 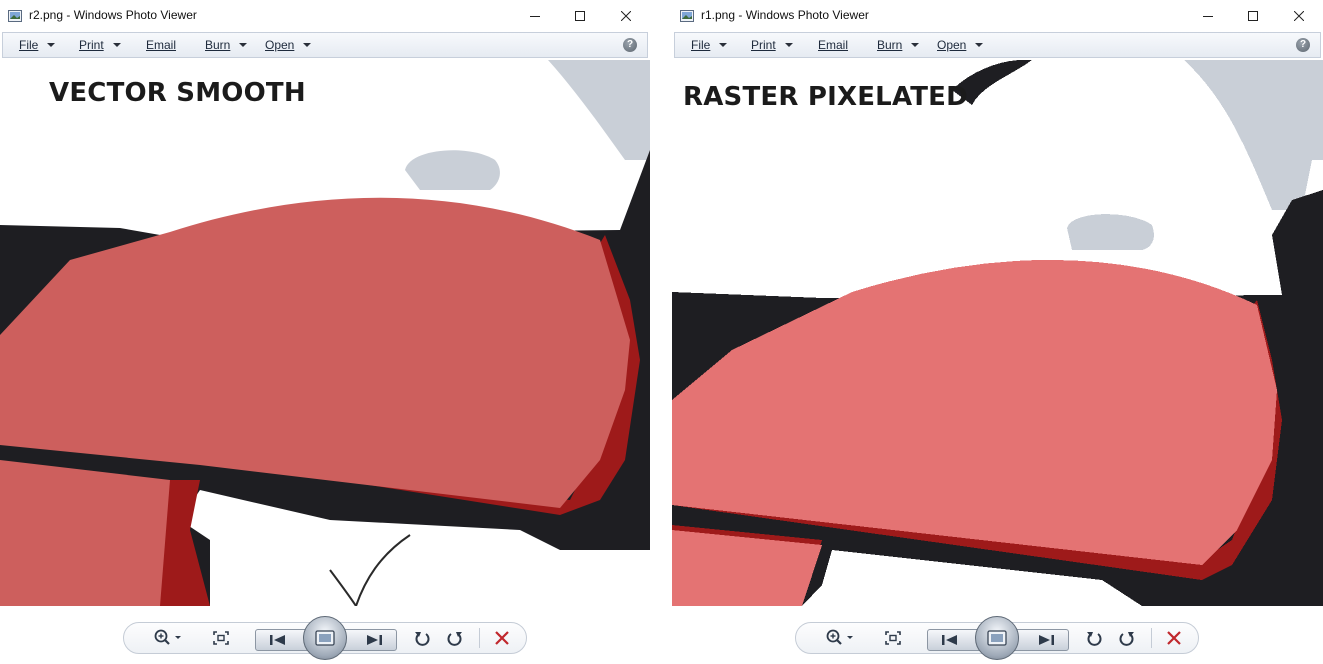 I want to click on overlay-label: VECTOR SMOOTH, so click(x=177, y=93).